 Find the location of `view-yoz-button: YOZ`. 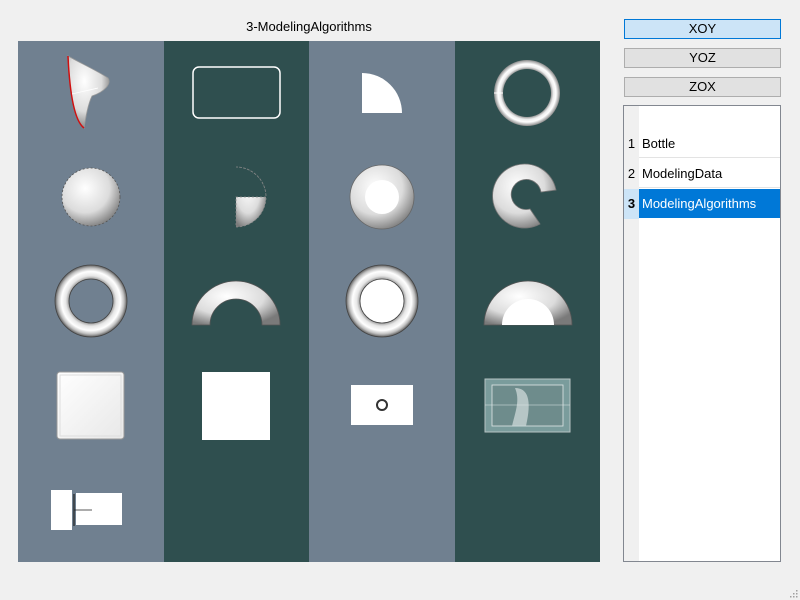

view-yoz-button: YOZ is located at coordinates (702, 58).